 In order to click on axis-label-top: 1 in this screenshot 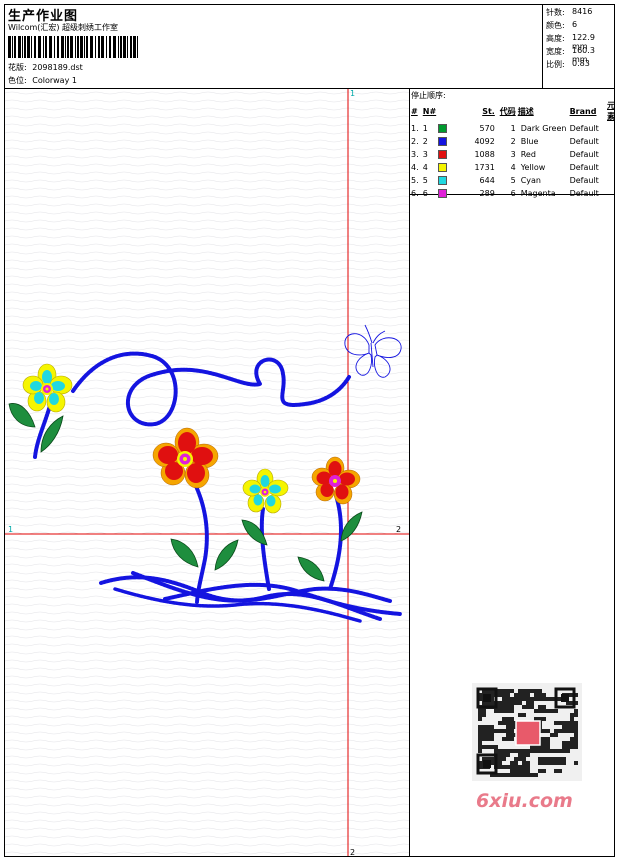, I will do `click(353, 93)`.